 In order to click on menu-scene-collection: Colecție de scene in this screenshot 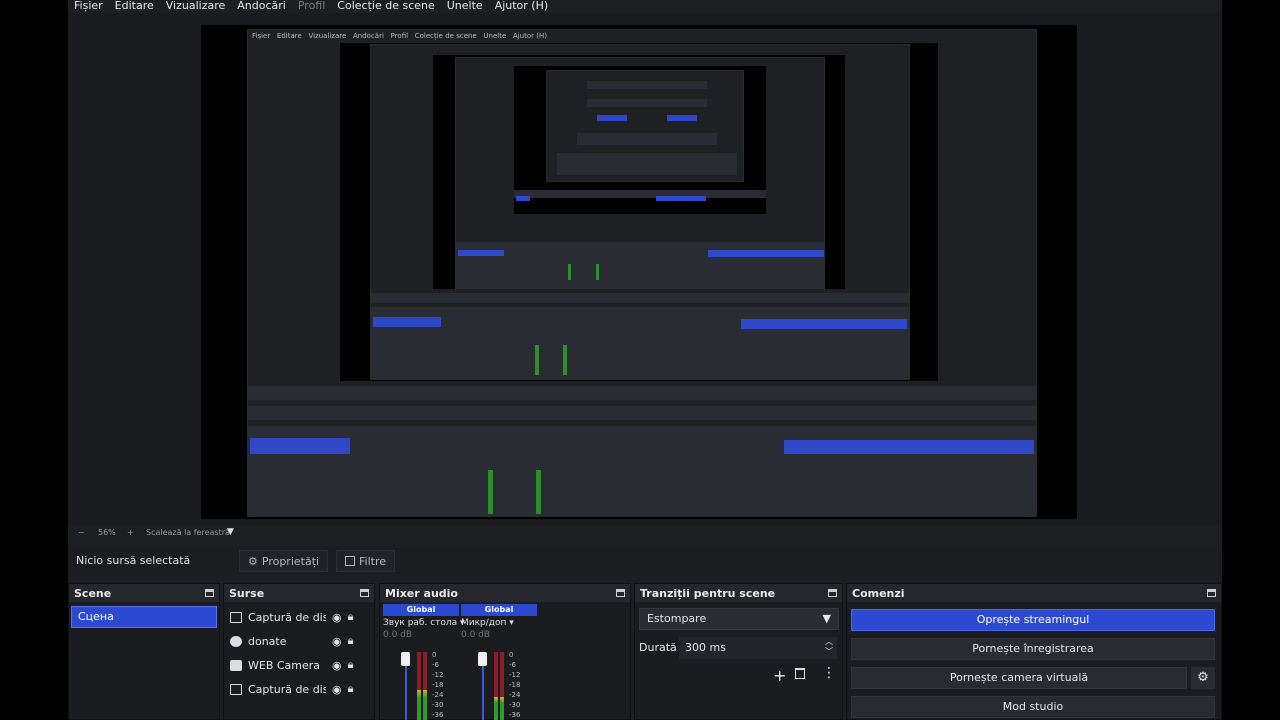, I will do `click(385, 6)`.